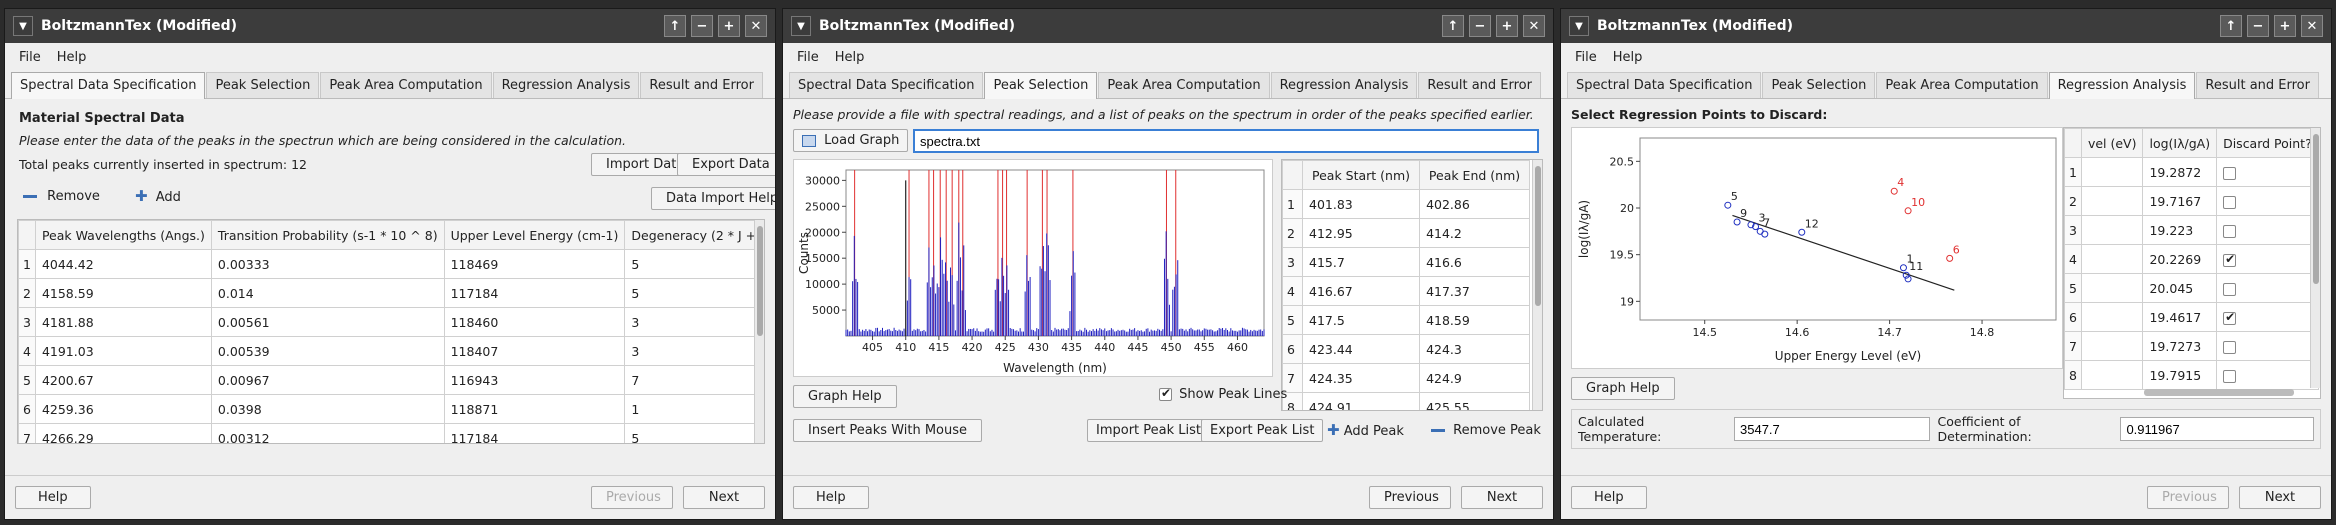  I want to click on table-cell: 4181.88, so click(123, 322).